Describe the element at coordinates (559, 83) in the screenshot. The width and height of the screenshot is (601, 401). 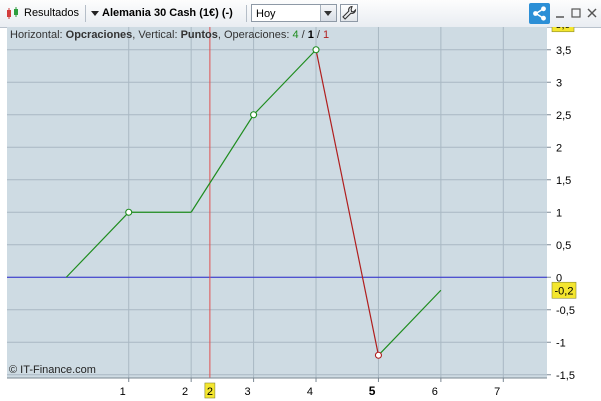
I see `y-tick-label: 3` at that location.